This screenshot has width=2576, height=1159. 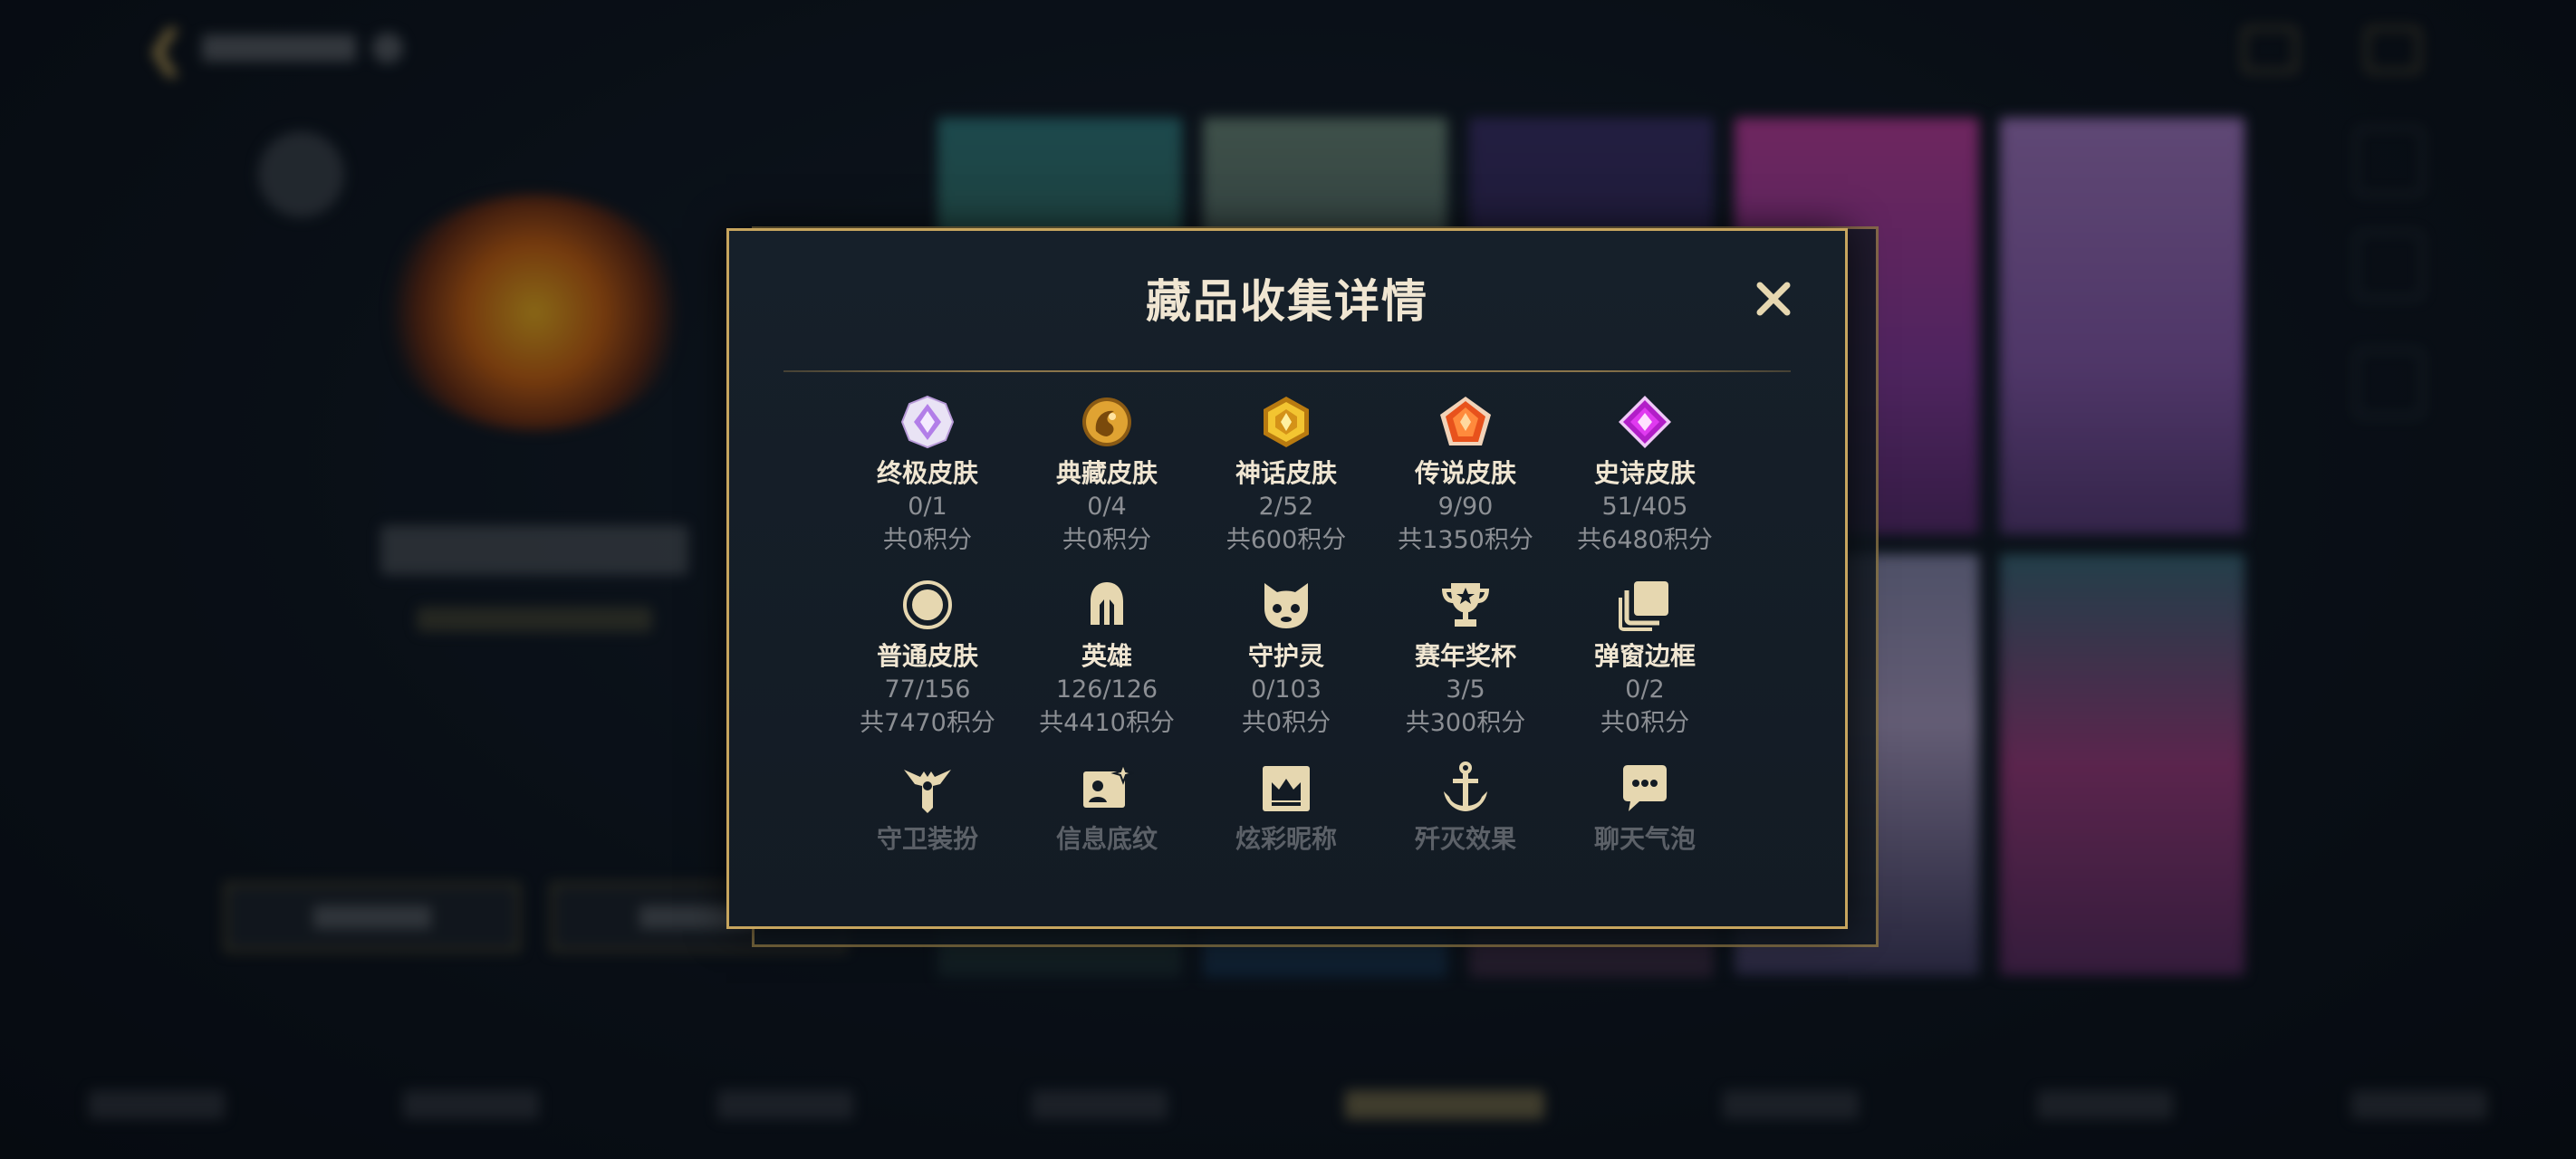 I want to click on item-points: 共6480积分, so click(x=1645, y=540).